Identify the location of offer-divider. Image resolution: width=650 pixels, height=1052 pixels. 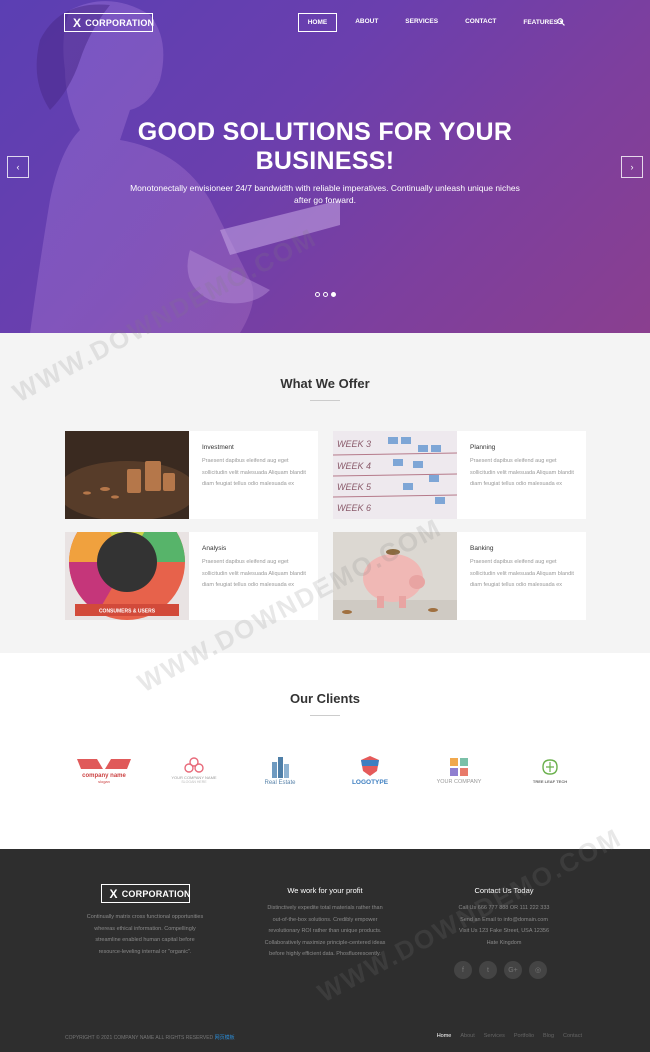
(325, 400).